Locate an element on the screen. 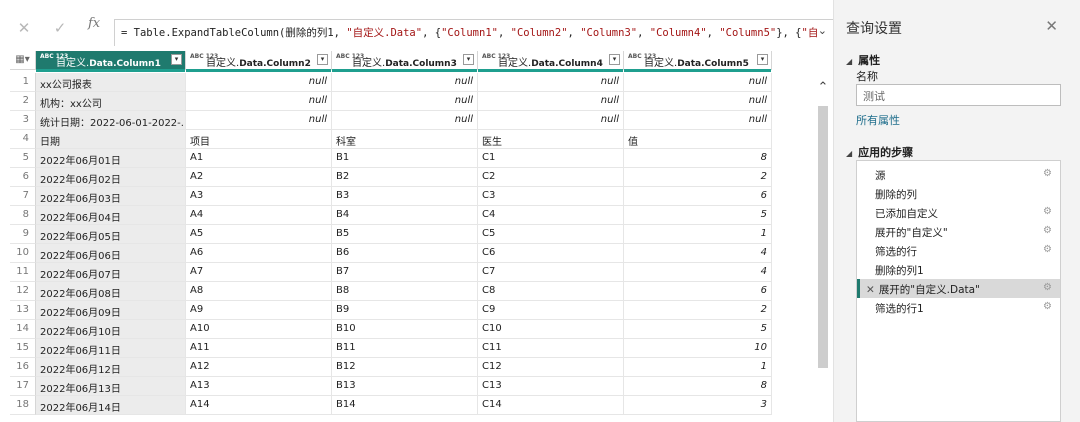 The image size is (1080, 422). table-cell: 2022年06月08日 is located at coordinates (111, 291).